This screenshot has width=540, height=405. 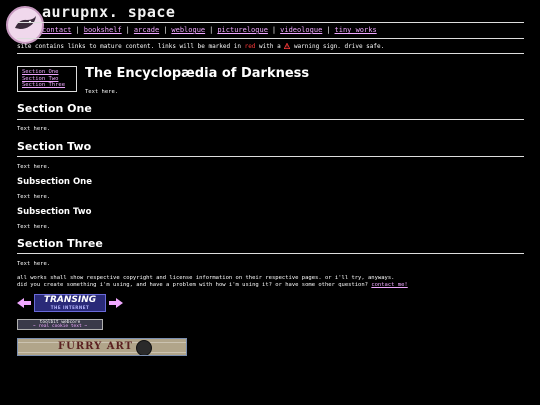 What do you see at coordinates (301, 30) in the screenshot?
I see `nav-videologue: videologue` at bounding box center [301, 30].